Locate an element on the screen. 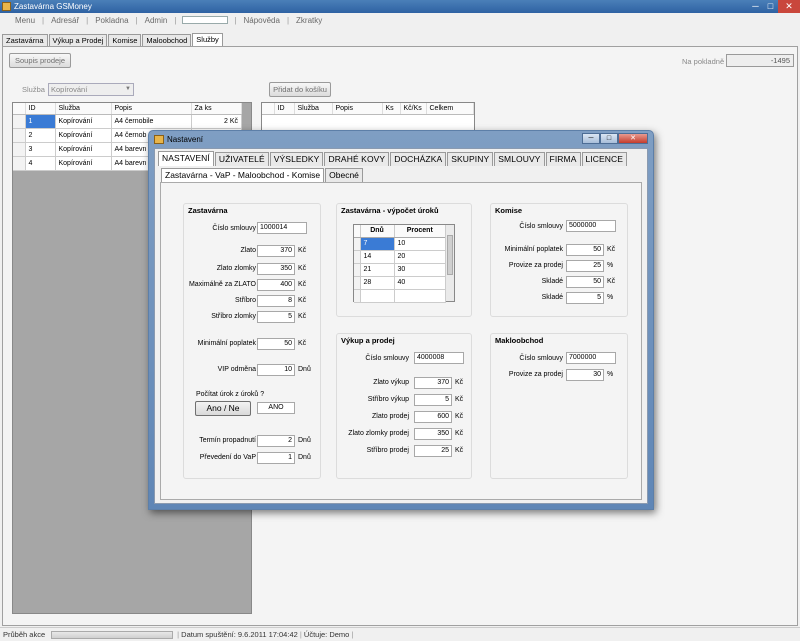 Image resolution: width=800 pixels, height=641 pixels. subtab-zastavarna-vap: Zastavárna - VaP - Maloobchod - Komise is located at coordinates (243, 175).